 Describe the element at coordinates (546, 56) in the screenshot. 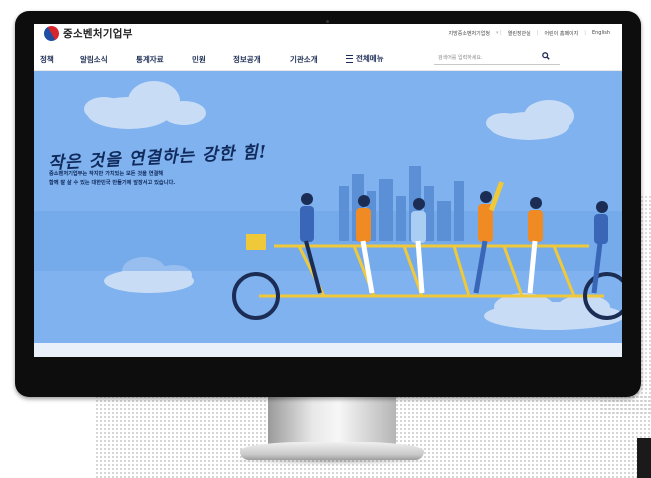

I see `search-icon` at that location.